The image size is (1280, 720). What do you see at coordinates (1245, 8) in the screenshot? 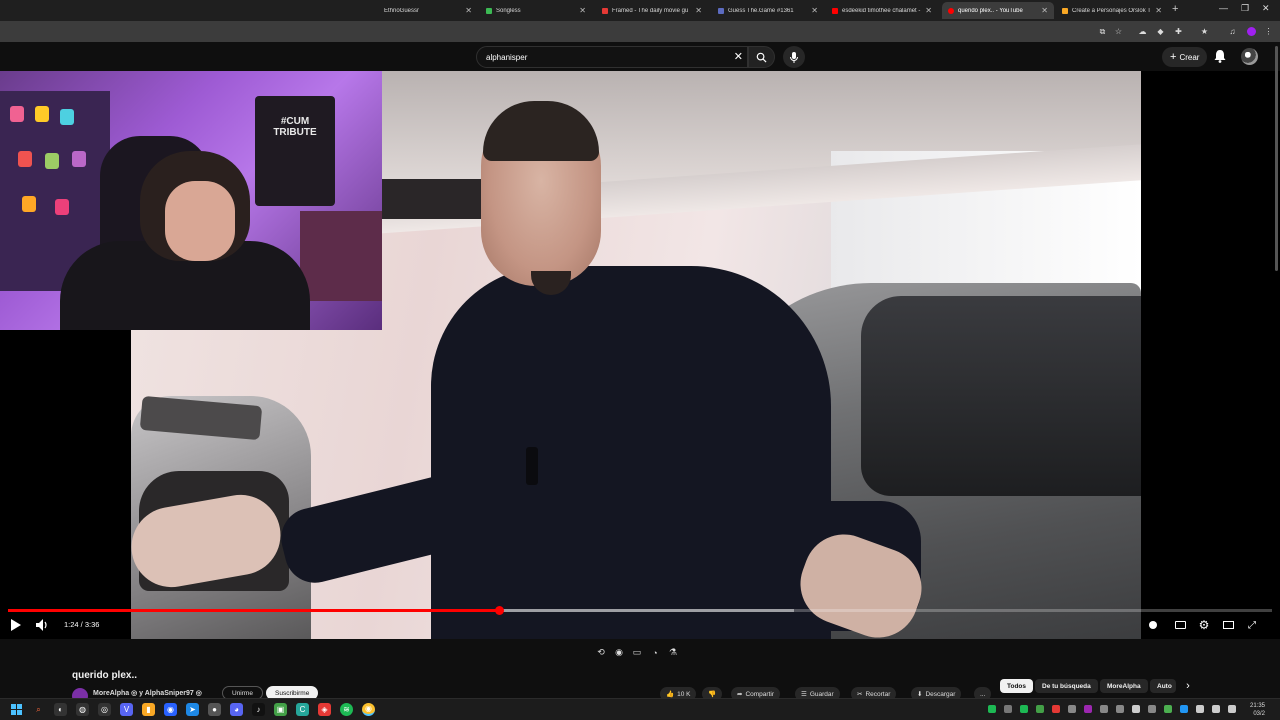
I see `maximize-icon: ❐` at bounding box center [1245, 8].